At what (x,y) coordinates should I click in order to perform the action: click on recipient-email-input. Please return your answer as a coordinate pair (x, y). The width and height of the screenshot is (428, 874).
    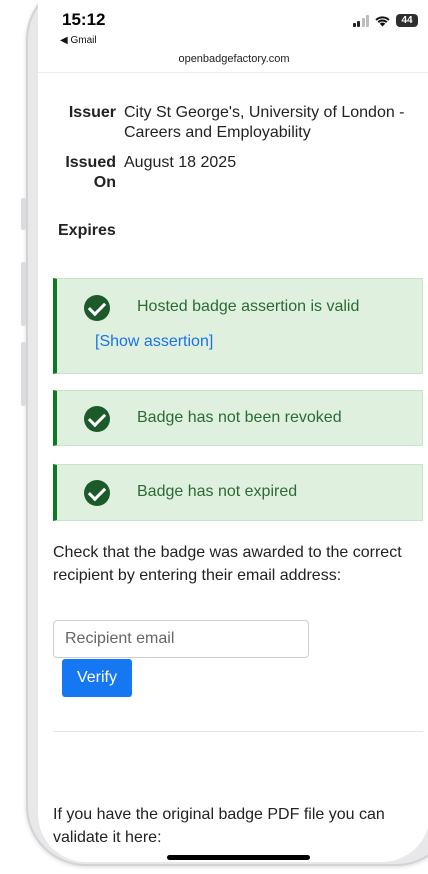
    Looking at the image, I should click on (181, 639).